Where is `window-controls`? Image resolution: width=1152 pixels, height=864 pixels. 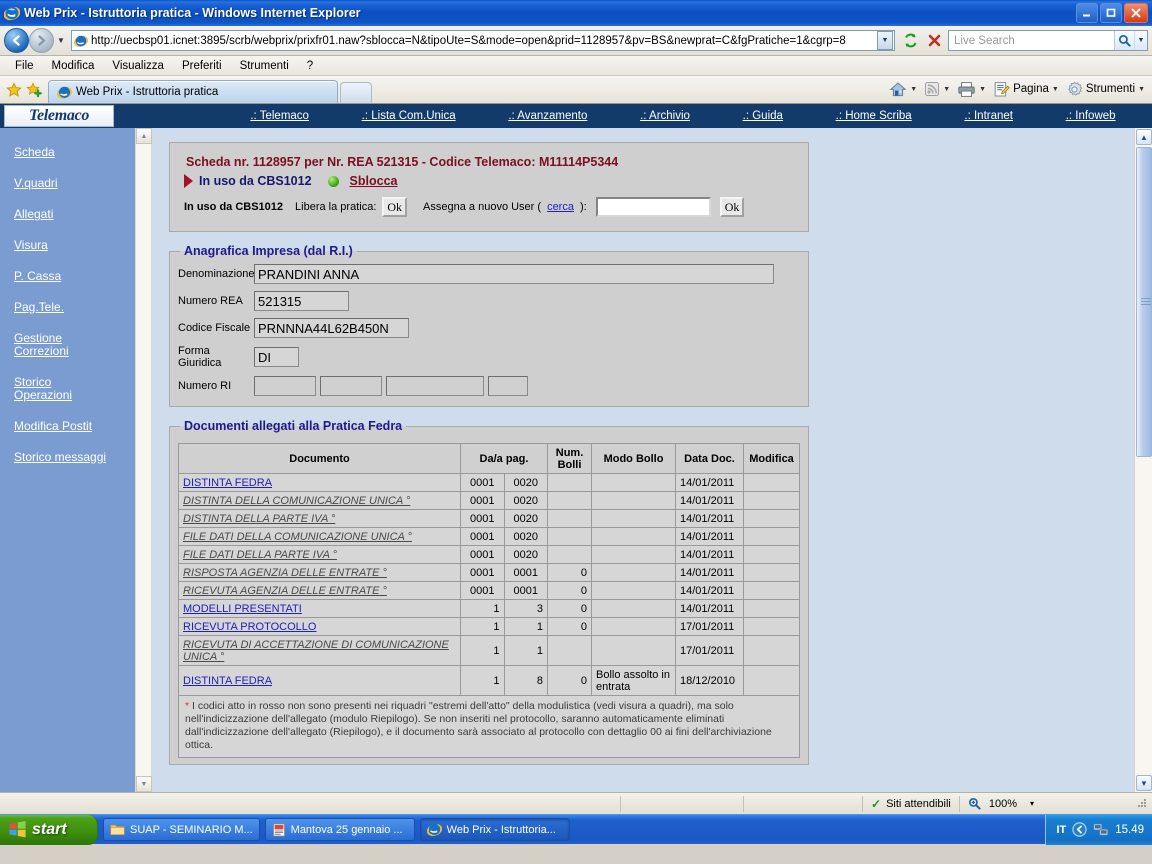
window-controls is located at coordinates (1113, 13).